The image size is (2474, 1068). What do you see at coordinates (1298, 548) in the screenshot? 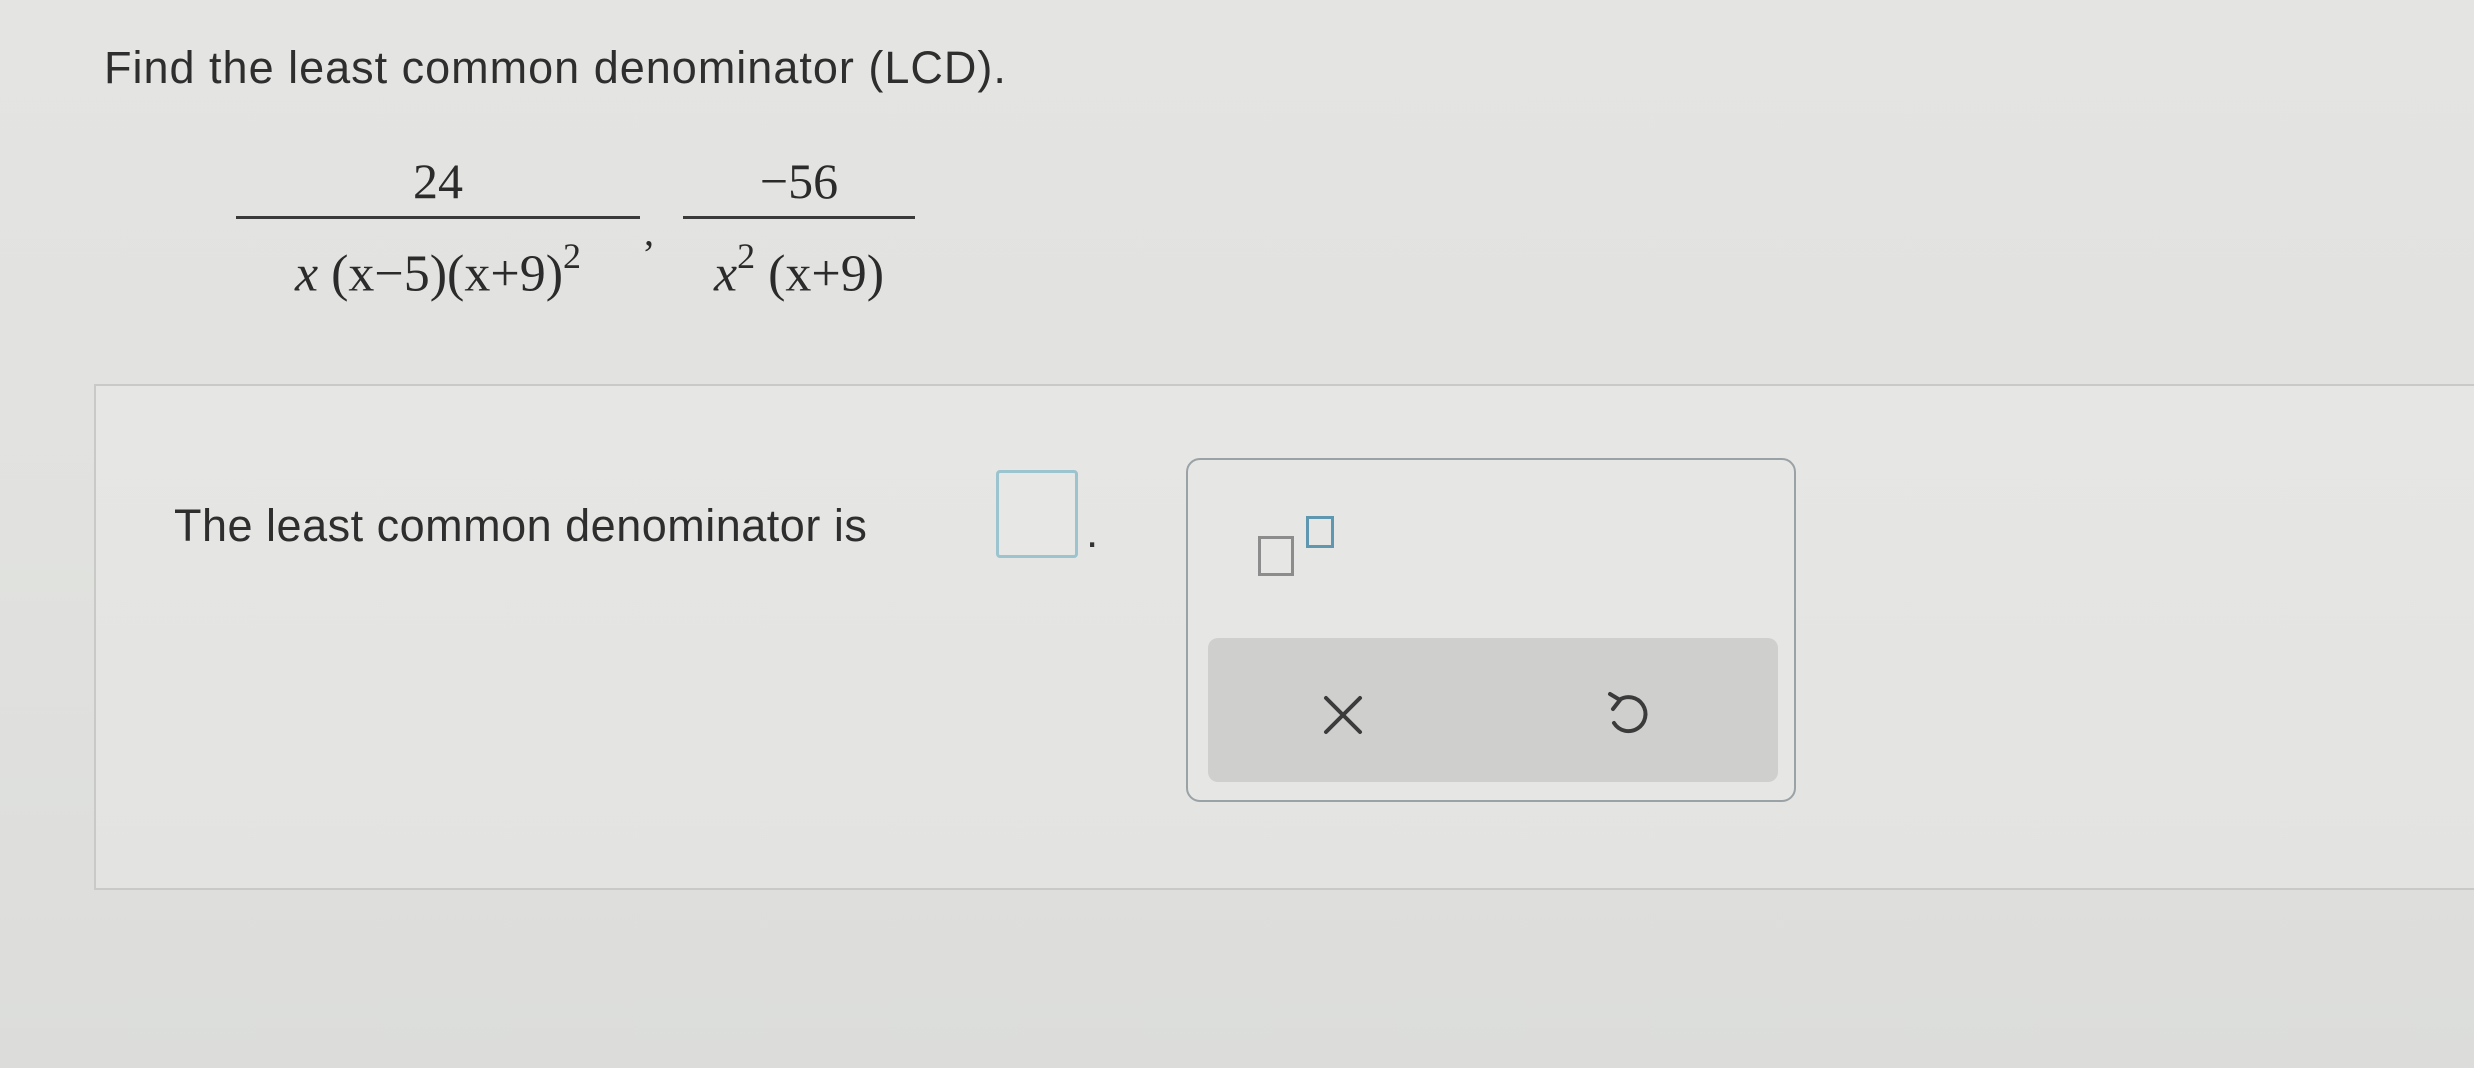
I see `exponent-template-button` at bounding box center [1298, 548].